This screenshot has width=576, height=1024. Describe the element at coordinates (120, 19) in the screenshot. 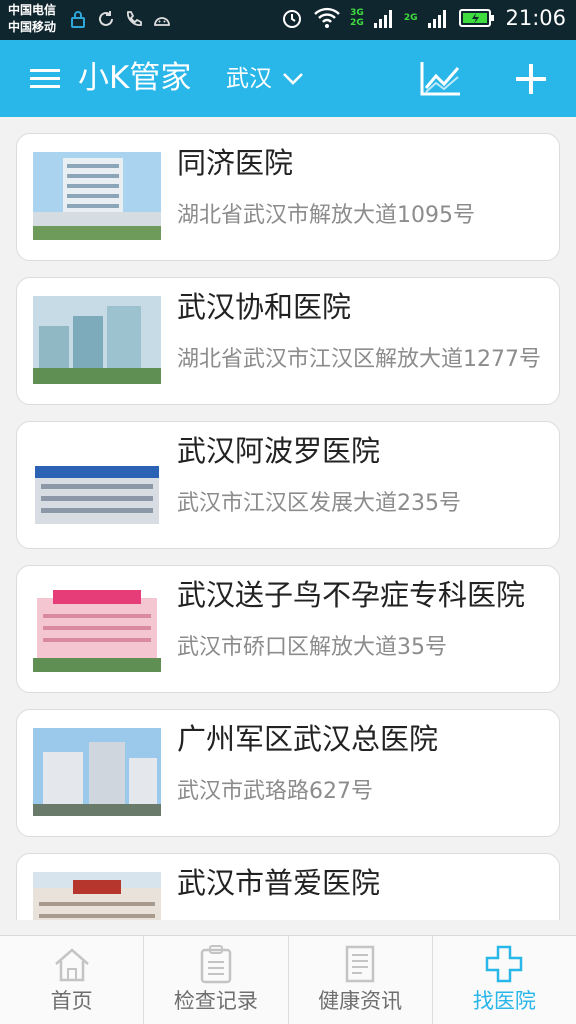

I see `notification-icons` at that location.